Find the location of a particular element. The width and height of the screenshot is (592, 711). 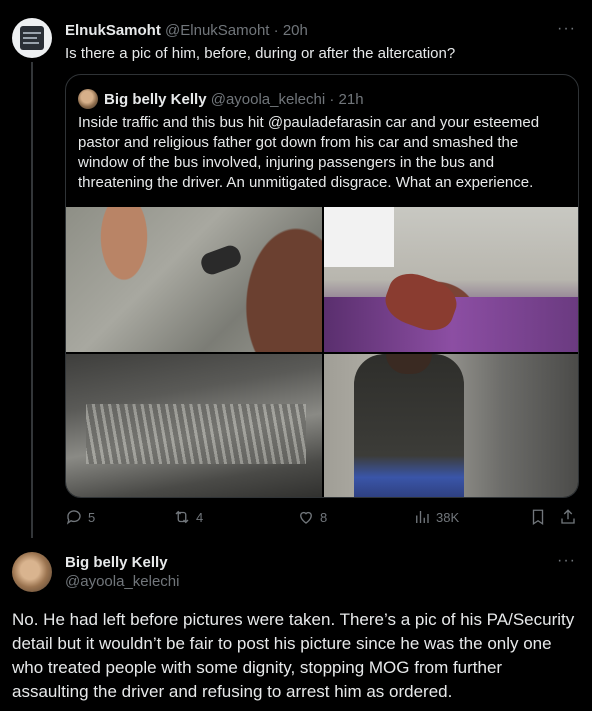

quoted-author-handle: @ayoola_kelechi is located at coordinates (268, 99).